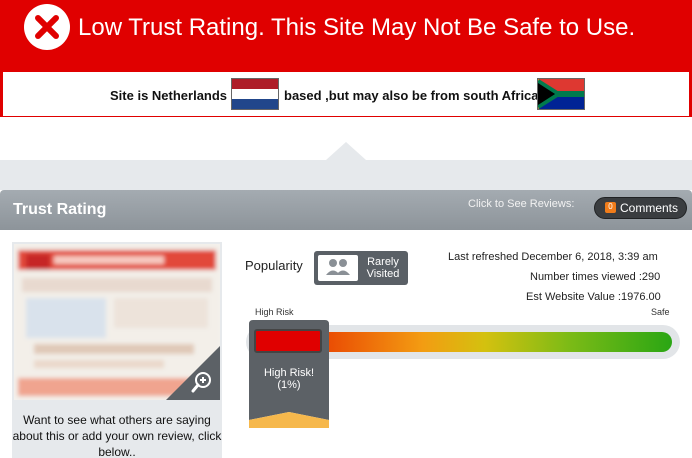 The height and width of the screenshot is (458, 692). I want to click on location-text-end: based ,but may also be from south Africa, so click(411, 95).